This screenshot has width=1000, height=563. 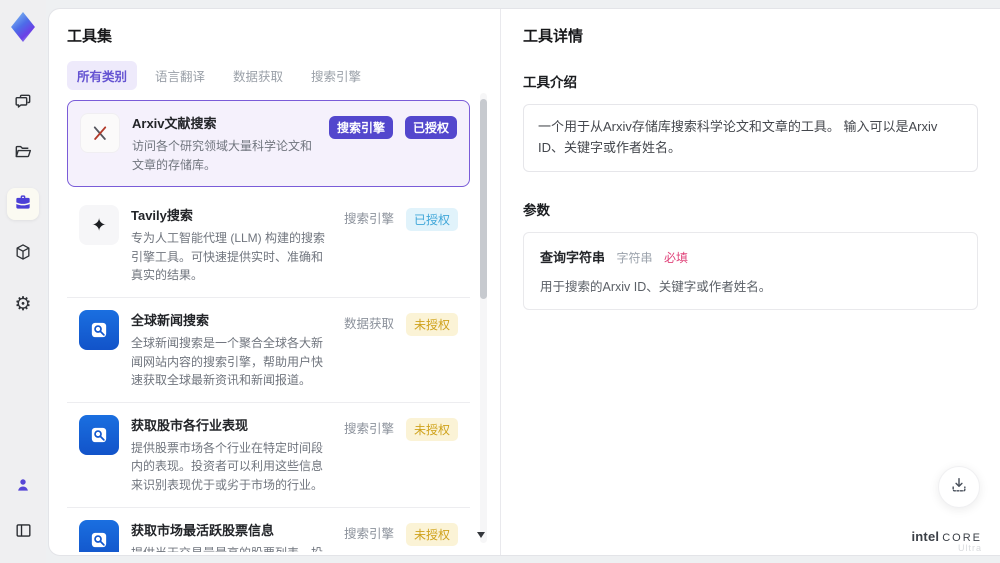 I want to click on parameter-type: 字符串, so click(x=634, y=257).